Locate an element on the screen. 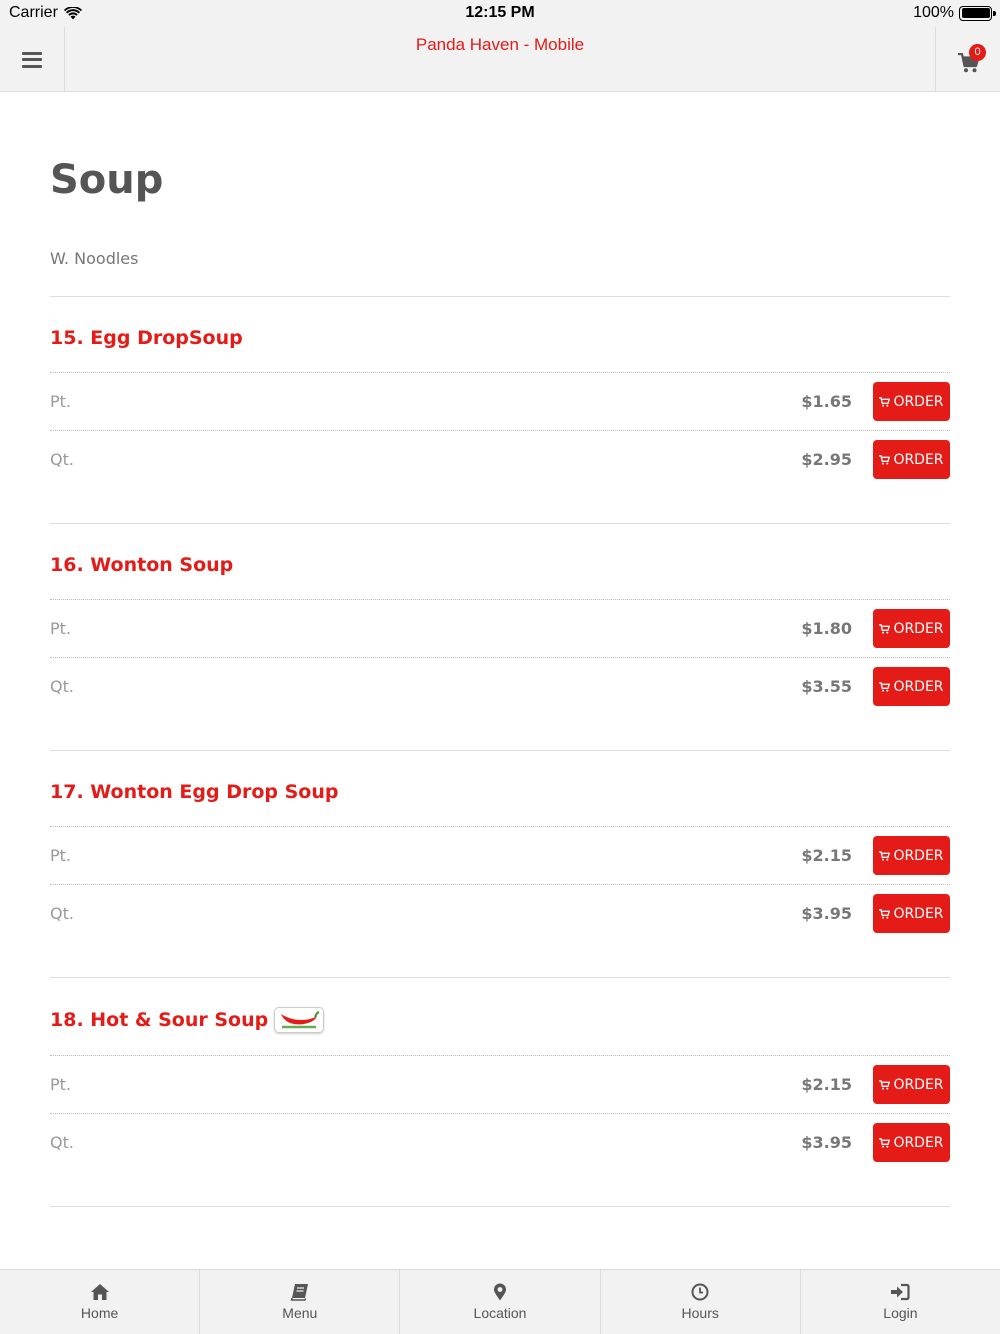  battery-percent: 100% is located at coordinates (933, 12).